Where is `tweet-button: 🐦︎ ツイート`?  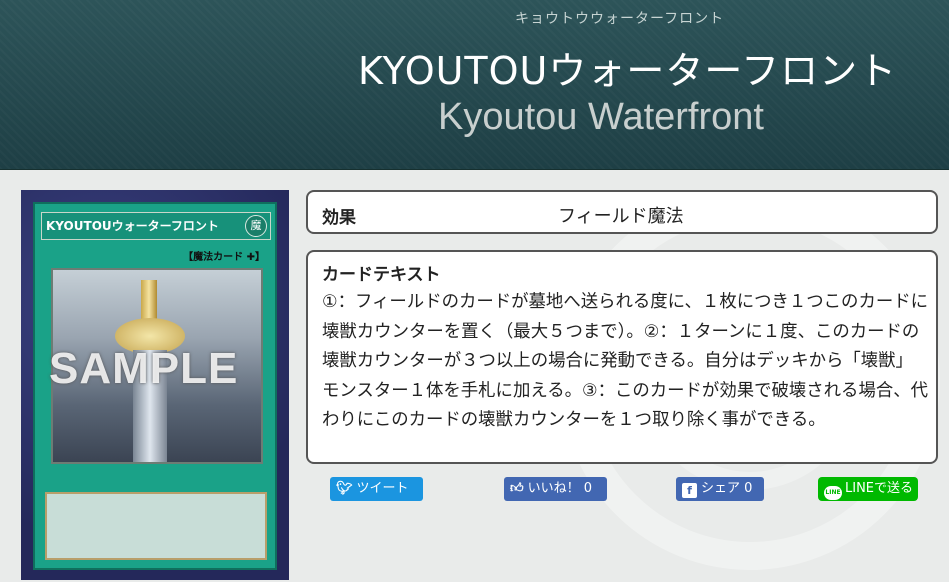
tweet-button: 🐦︎ ツイート is located at coordinates (376, 489).